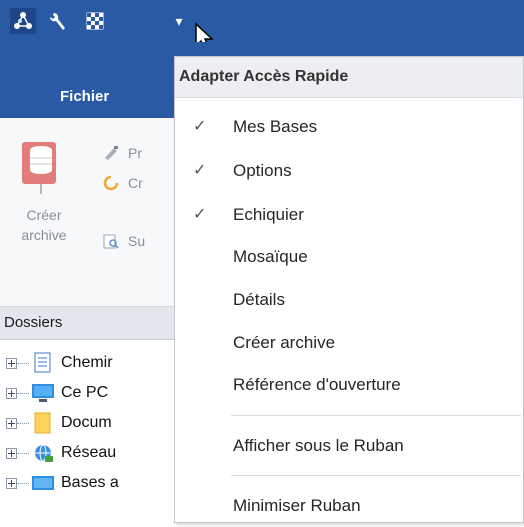  What do you see at coordinates (318, 445) in the screenshot?
I see `menu-item-label: Afficher sous le Ruban` at bounding box center [318, 445].